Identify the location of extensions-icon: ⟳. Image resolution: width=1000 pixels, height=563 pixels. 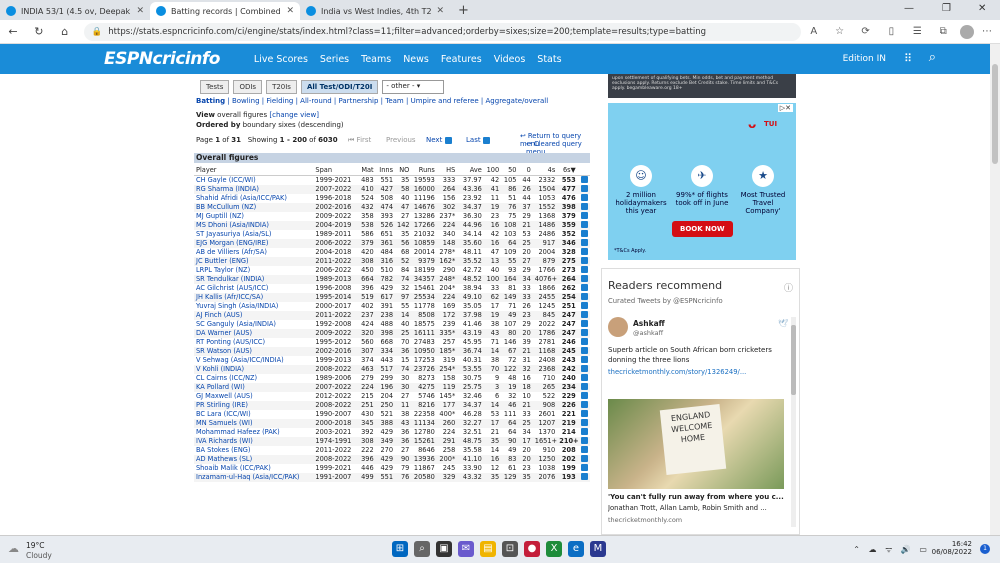
(866, 31).